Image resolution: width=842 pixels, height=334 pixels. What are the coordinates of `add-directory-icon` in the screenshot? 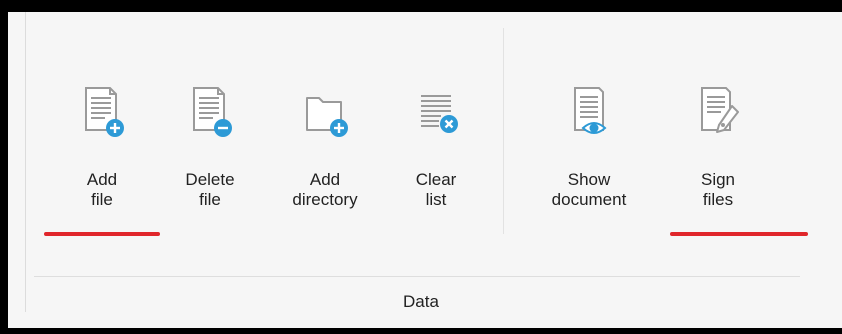 It's located at (325, 114).